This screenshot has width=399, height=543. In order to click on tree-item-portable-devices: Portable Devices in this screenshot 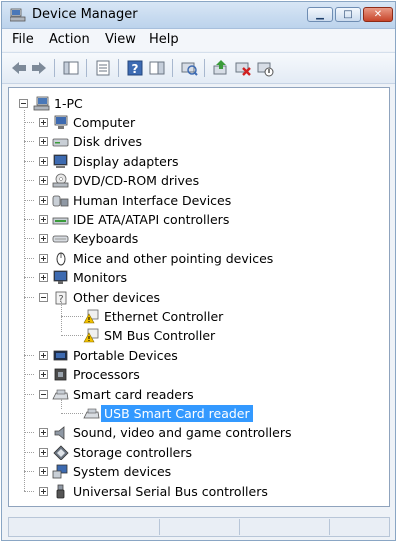, I will do `click(199, 355)`.